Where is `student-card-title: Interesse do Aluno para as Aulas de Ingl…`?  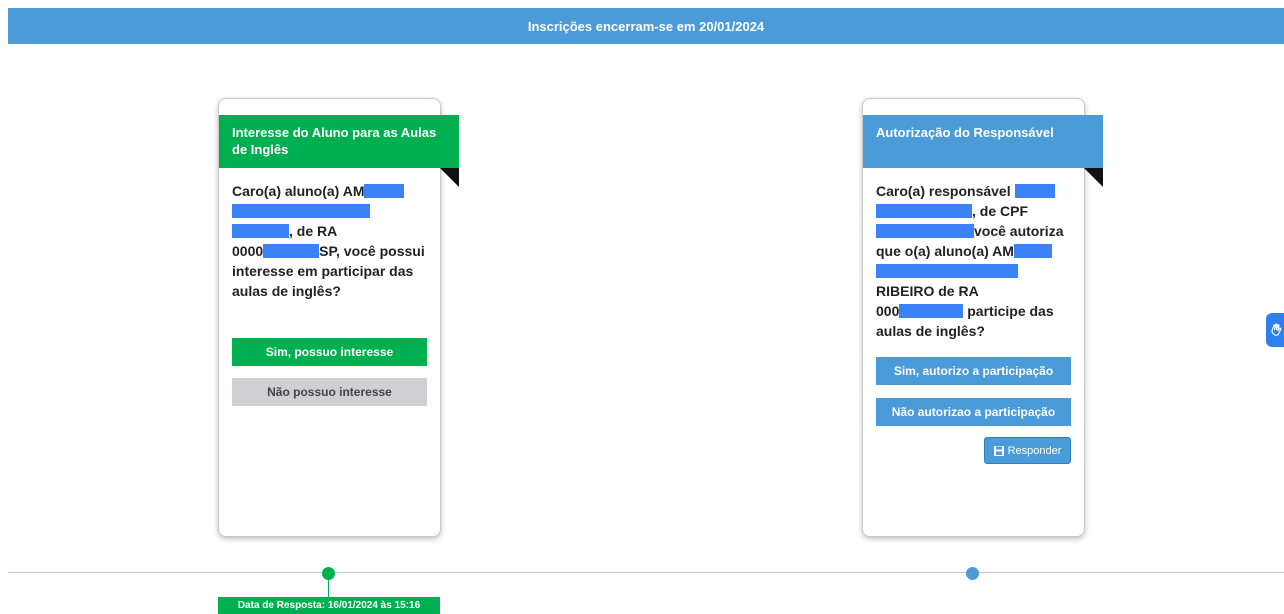 student-card-title: Interesse do Aluno para as Aulas de Ingl… is located at coordinates (339, 141).